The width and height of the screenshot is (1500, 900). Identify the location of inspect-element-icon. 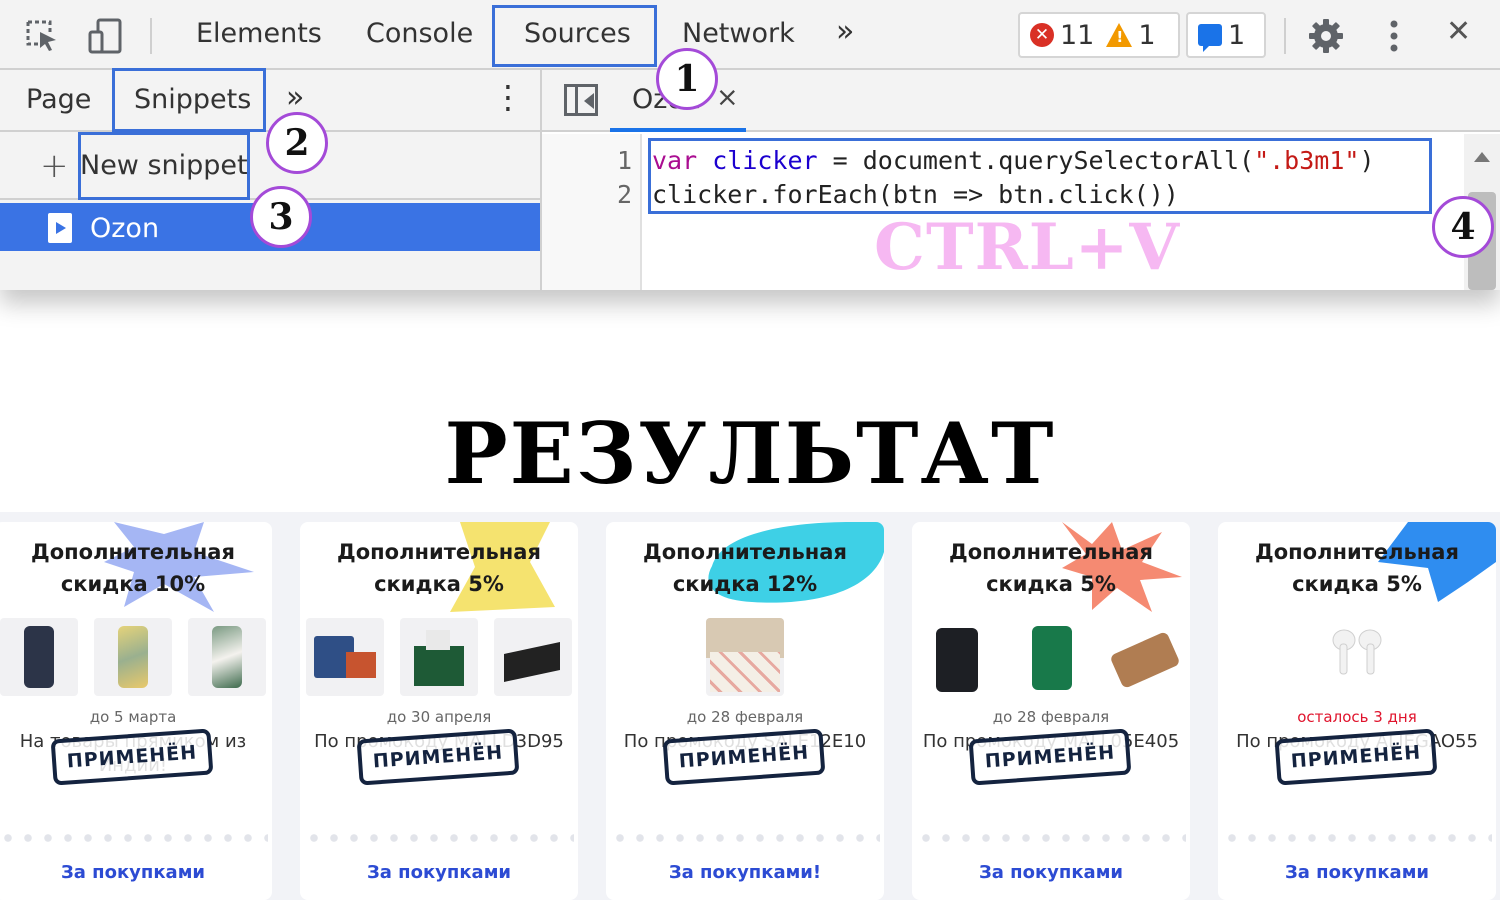
(42, 36).